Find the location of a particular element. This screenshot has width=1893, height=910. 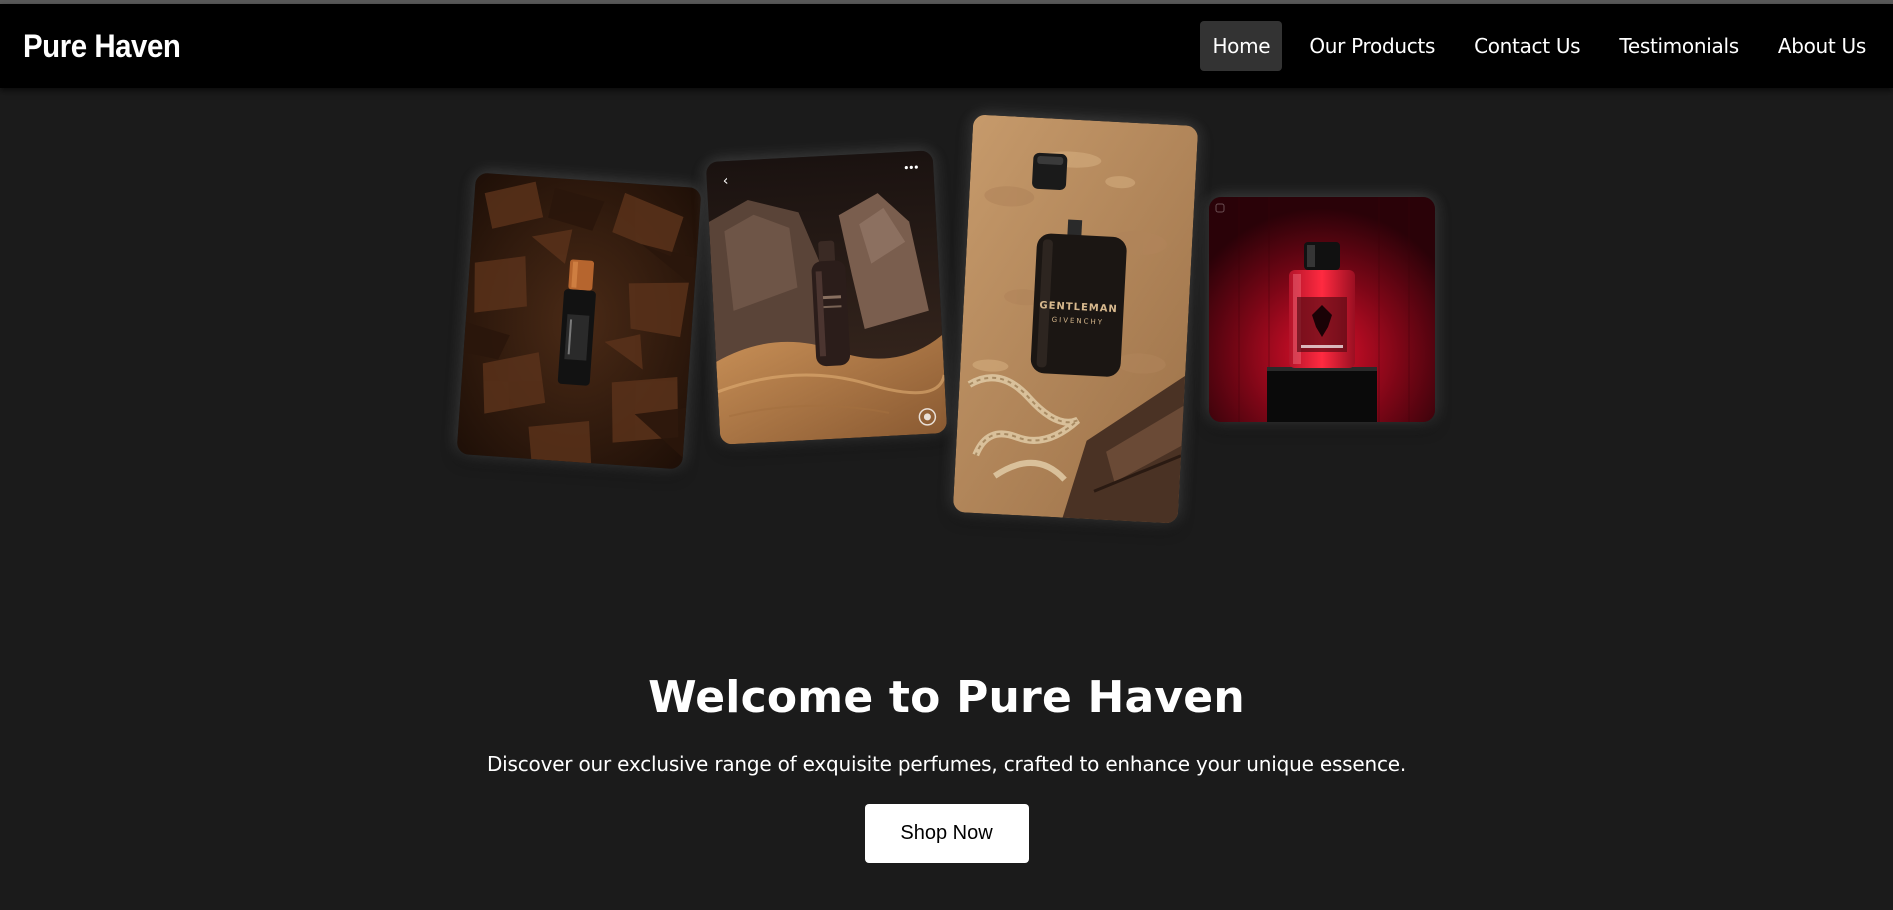

nav-contact-us: Contact Us is located at coordinates (1527, 46).